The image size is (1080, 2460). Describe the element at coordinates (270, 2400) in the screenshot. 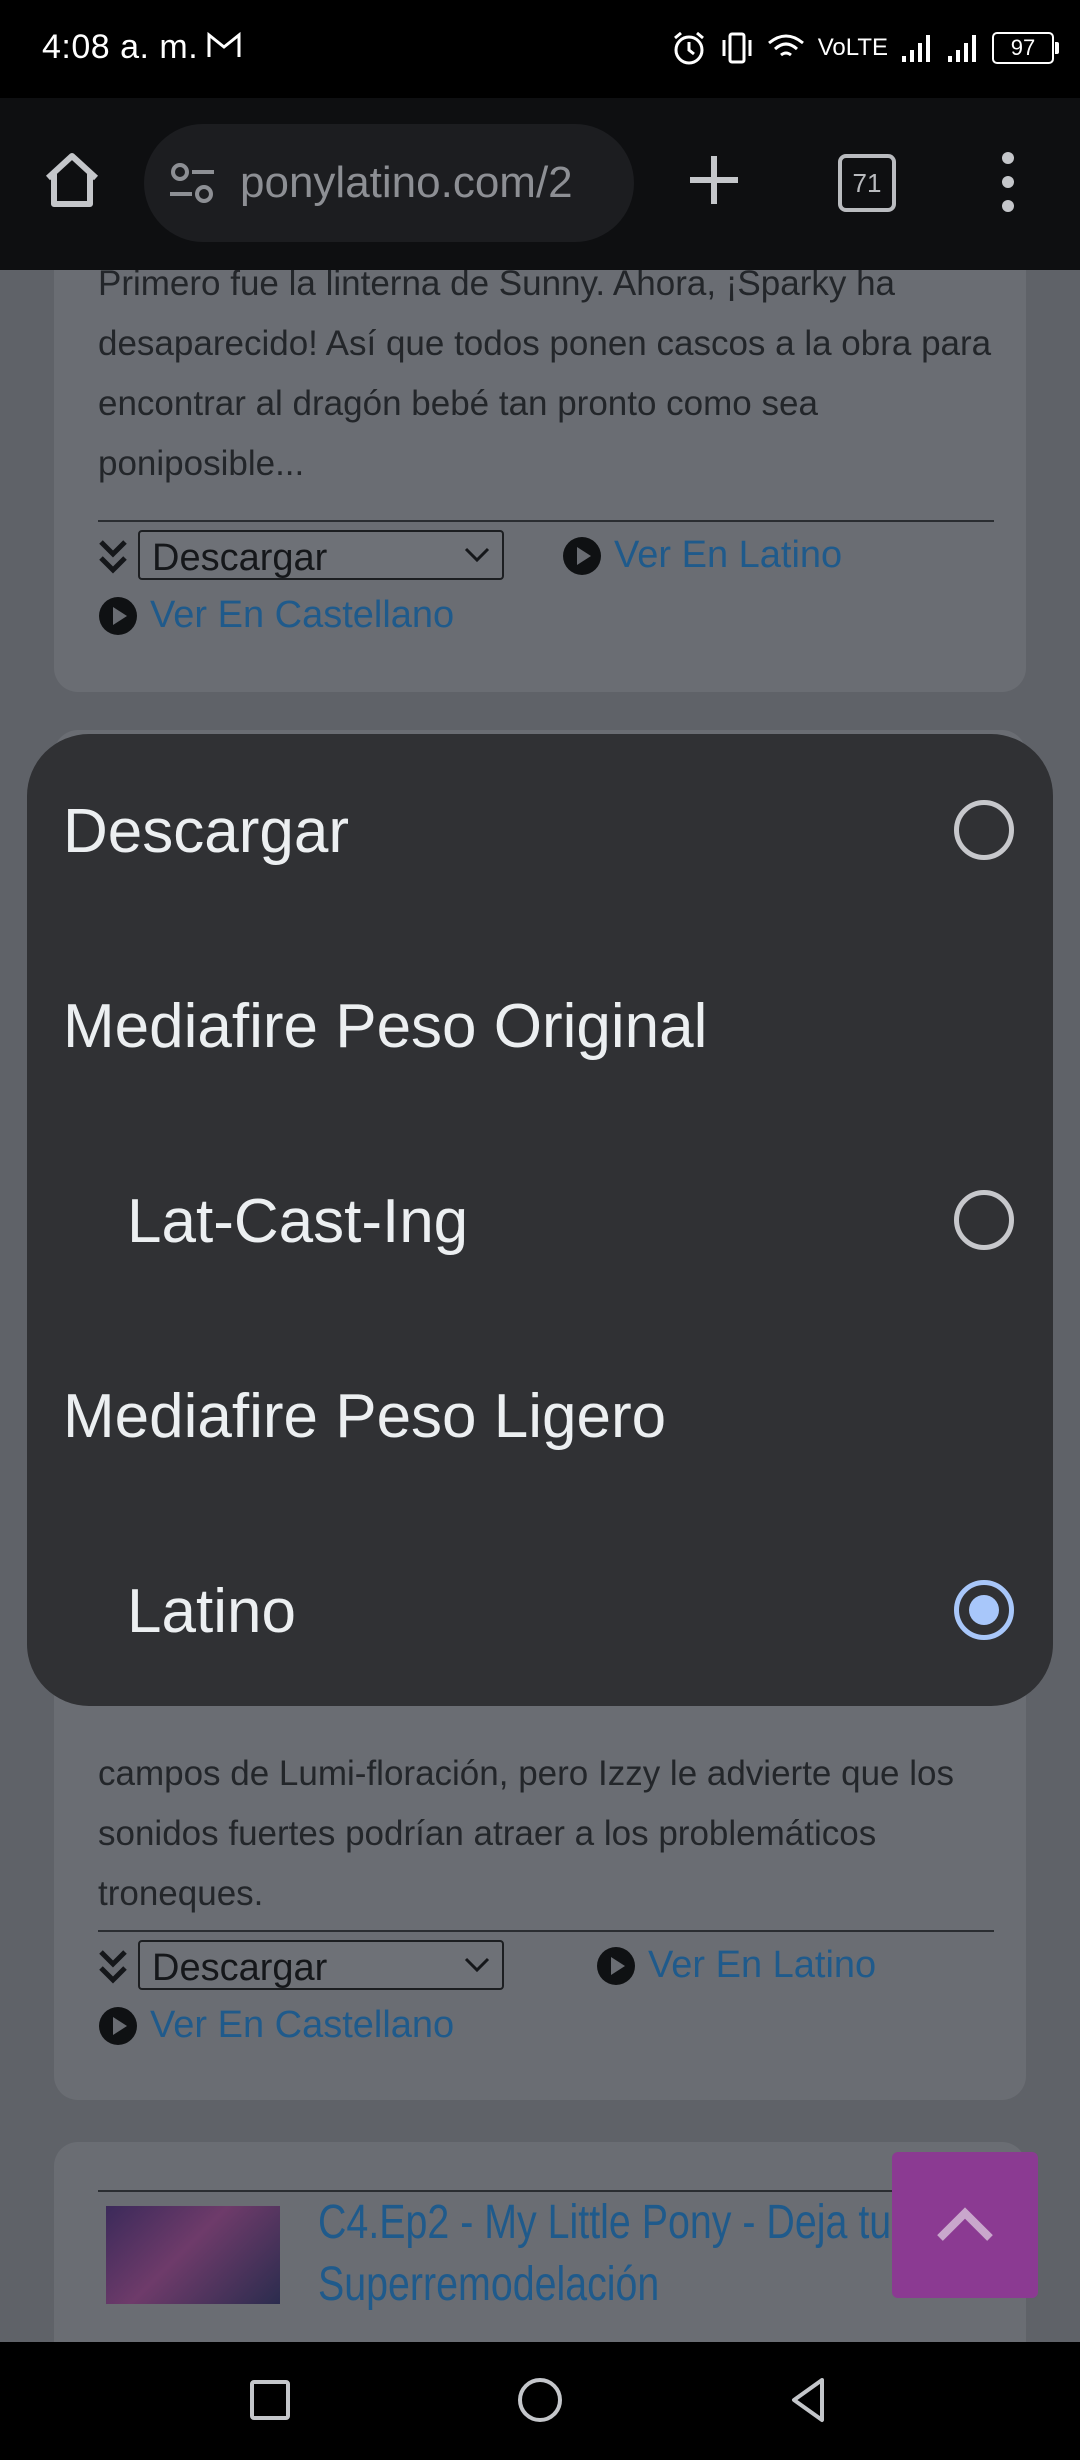

I see `recents-icon` at that location.